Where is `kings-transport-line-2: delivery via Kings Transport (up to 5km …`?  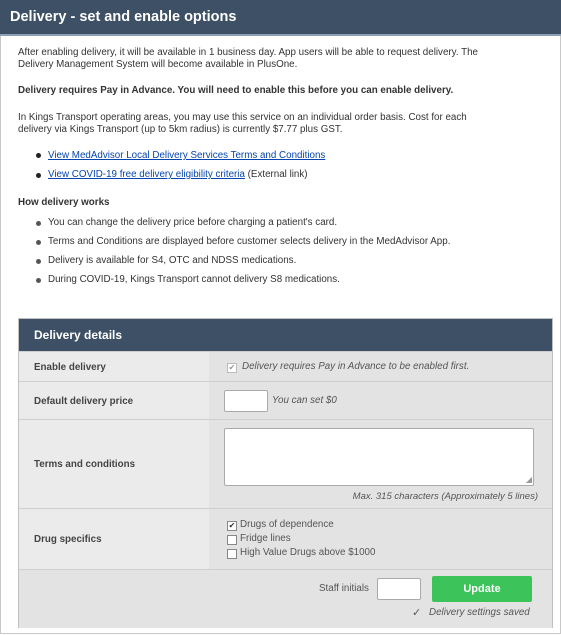
kings-transport-line-2: delivery via Kings Transport (up to 5km … is located at coordinates (180, 129).